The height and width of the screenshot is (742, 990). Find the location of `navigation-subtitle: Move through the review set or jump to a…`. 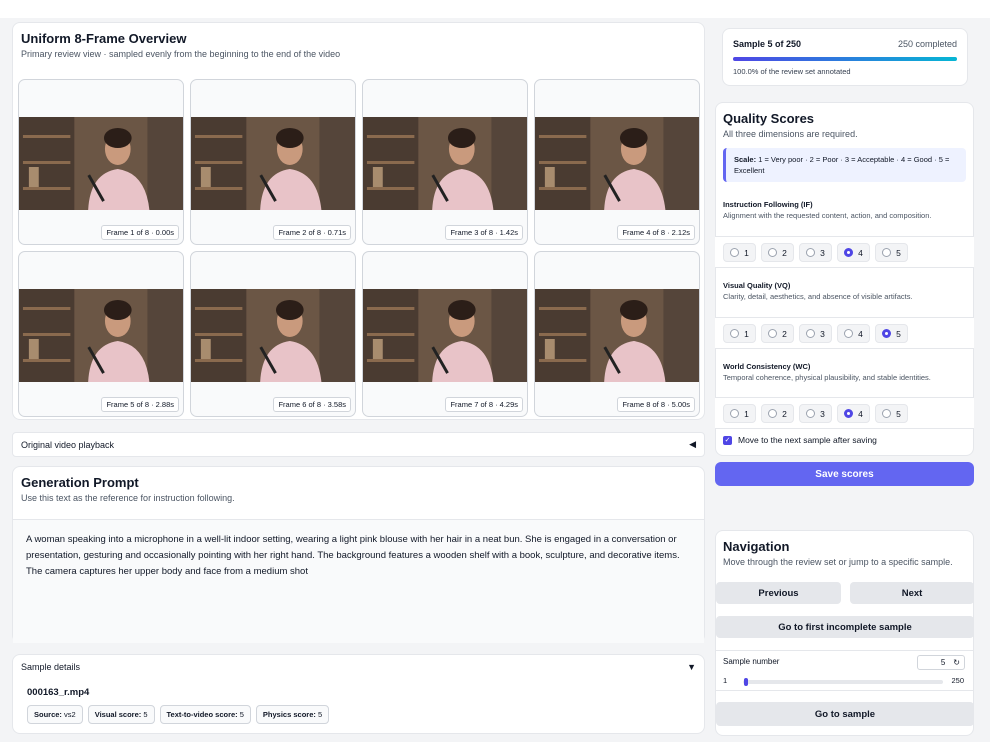

navigation-subtitle: Move through the review set or jump to a… is located at coordinates (838, 562).